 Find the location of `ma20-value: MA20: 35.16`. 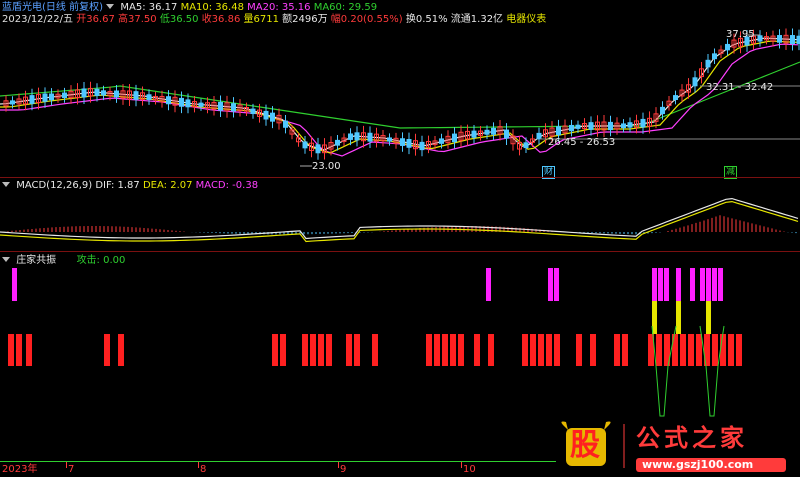

ma20-value: MA20: 35.16 is located at coordinates (279, 7).